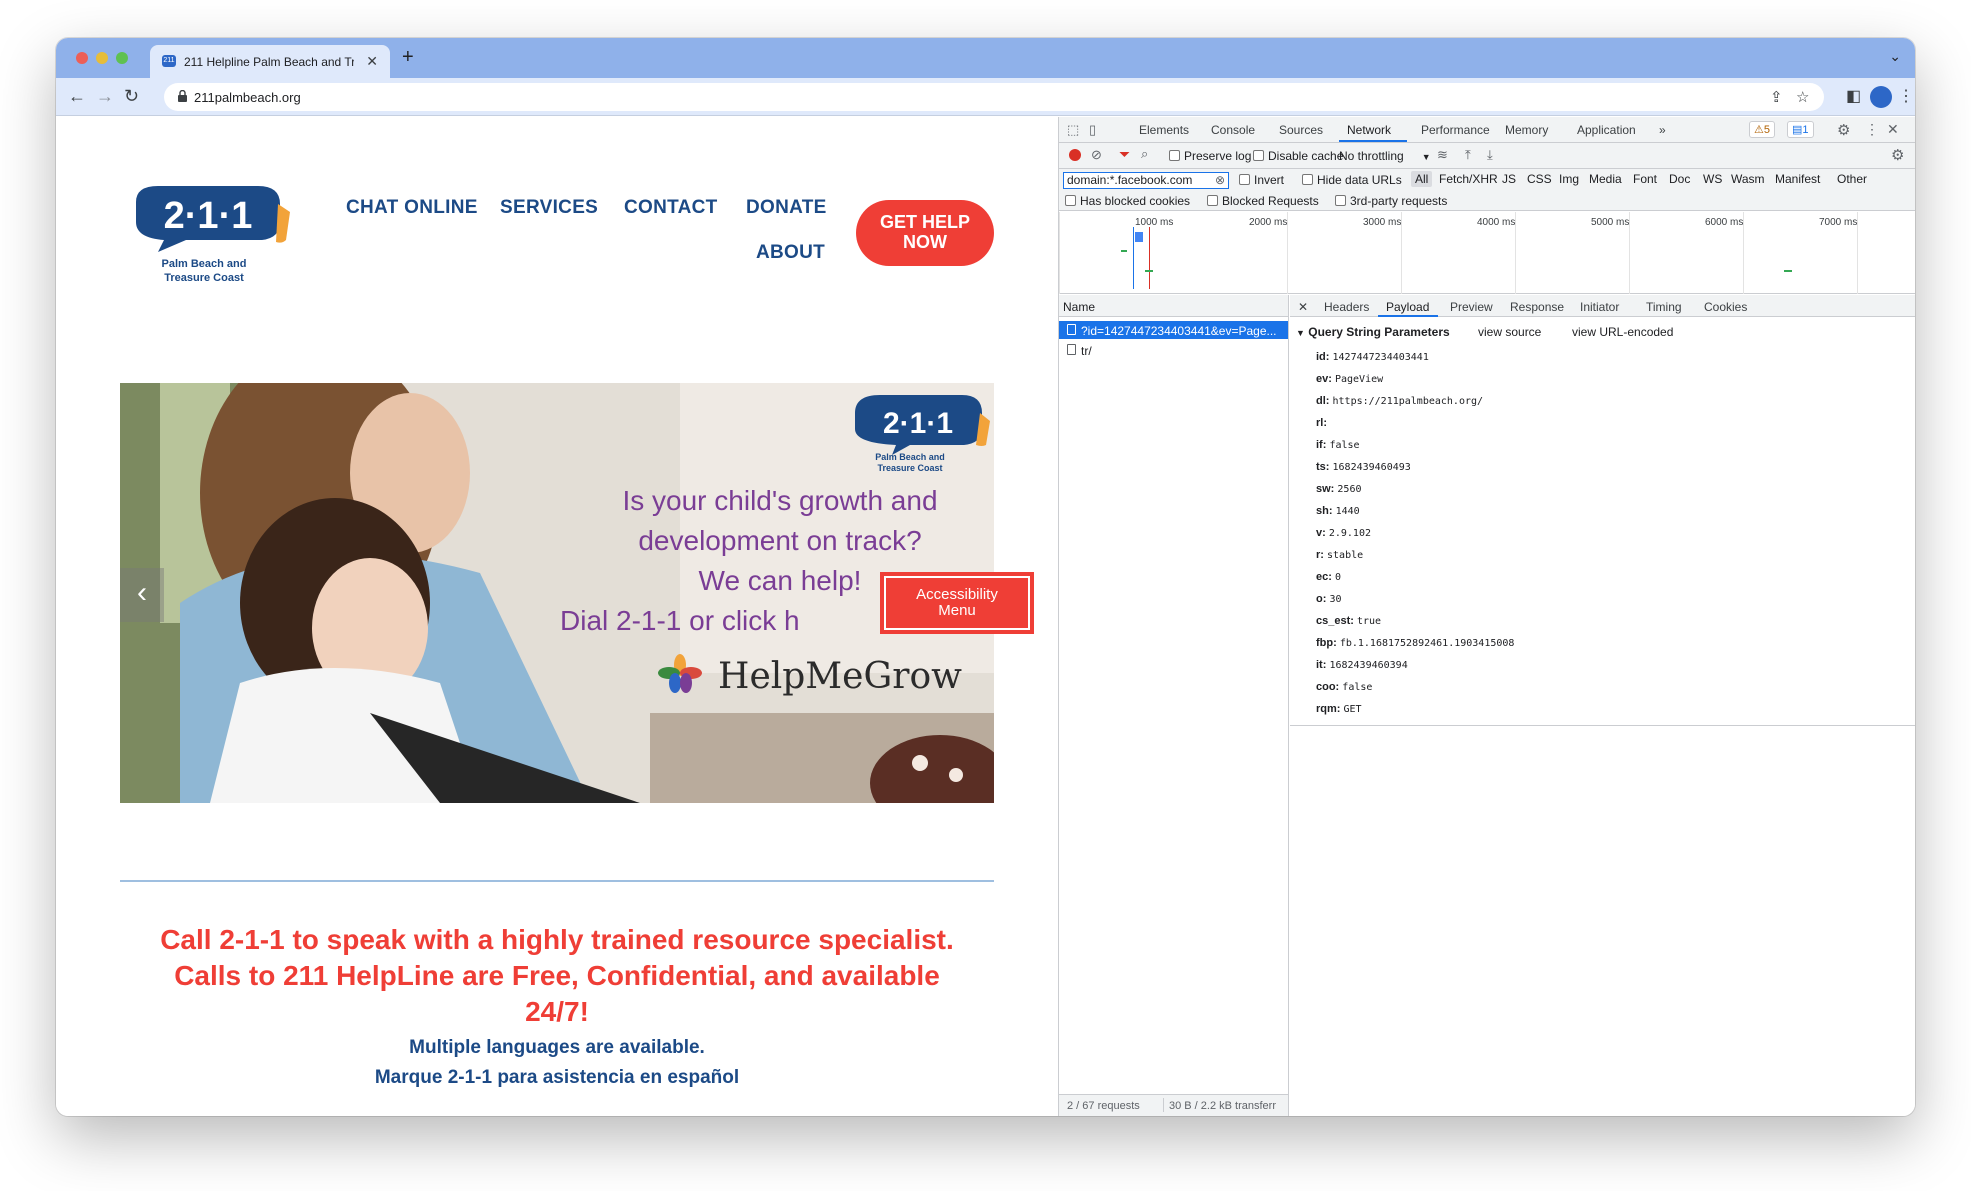 This screenshot has width=1971, height=1191. I want to click on type-filter-css: CSS, so click(1539, 179).